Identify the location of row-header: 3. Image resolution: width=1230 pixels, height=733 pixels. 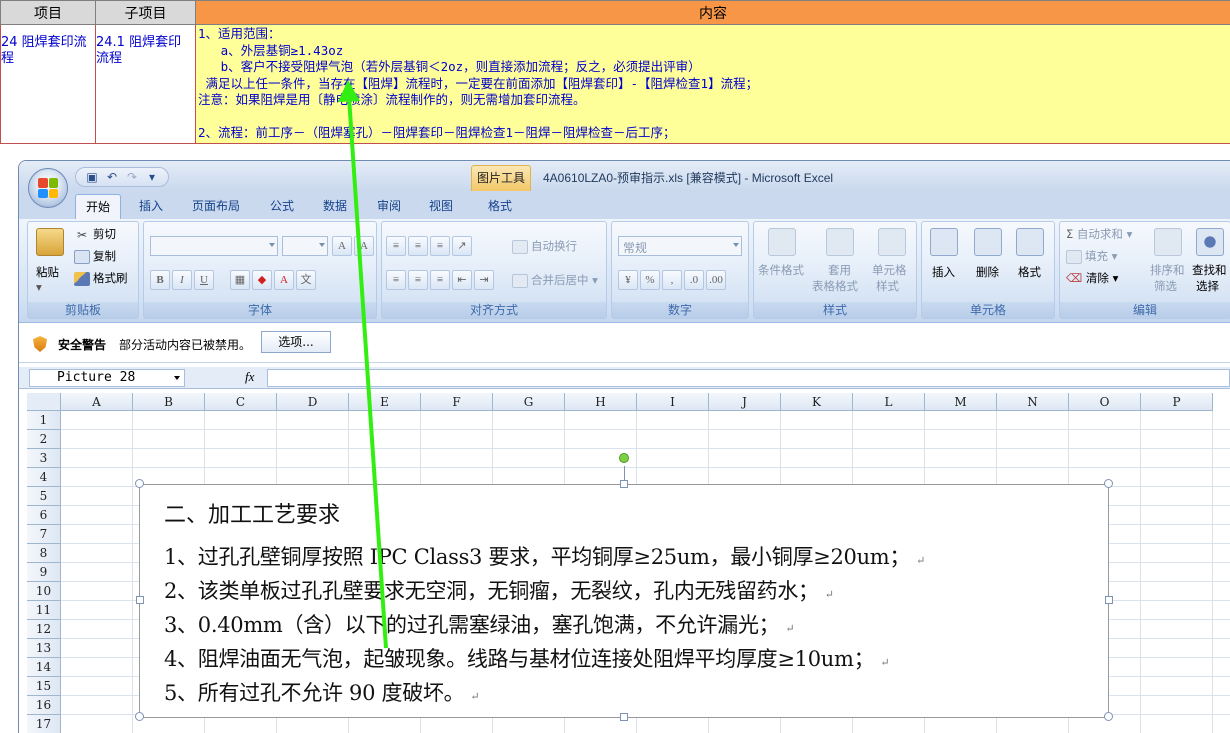
(44, 458).